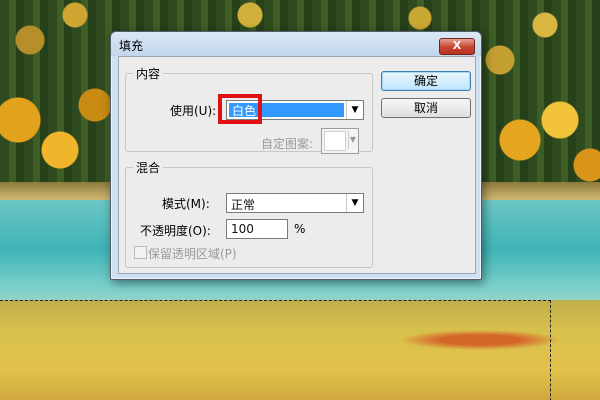 The height and width of the screenshot is (400, 600). What do you see at coordinates (131, 46) in the screenshot?
I see `dialog-title: 填充` at bounding box center [131, 46].